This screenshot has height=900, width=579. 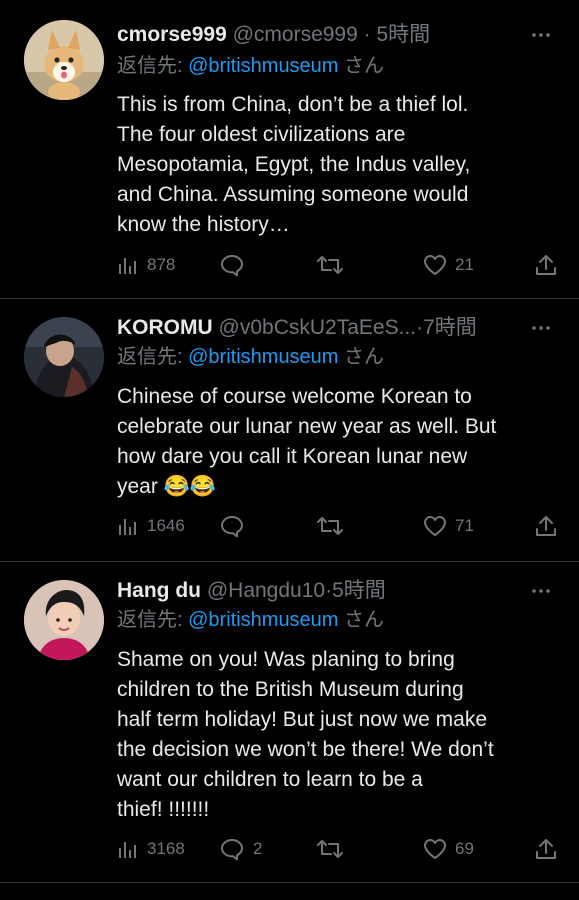 I want to click on person-avatar-icon, so click(x=64, y=620).